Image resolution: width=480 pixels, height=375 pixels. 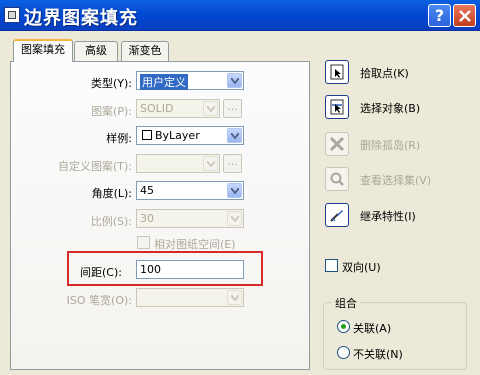 I want to click on tab-advanced: 高级, so click(x=96, y=51).